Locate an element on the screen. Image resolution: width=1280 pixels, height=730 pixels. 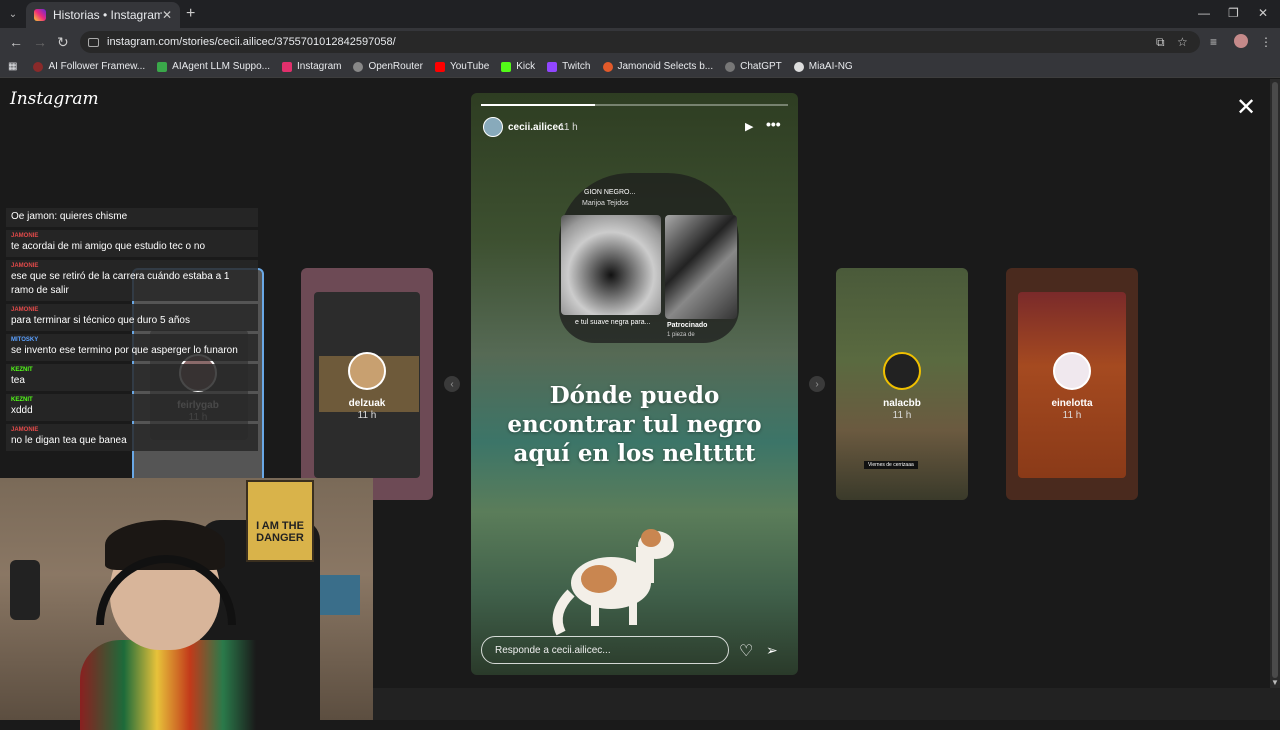
story-username: nalacbb is located at coordinates (902, 403).